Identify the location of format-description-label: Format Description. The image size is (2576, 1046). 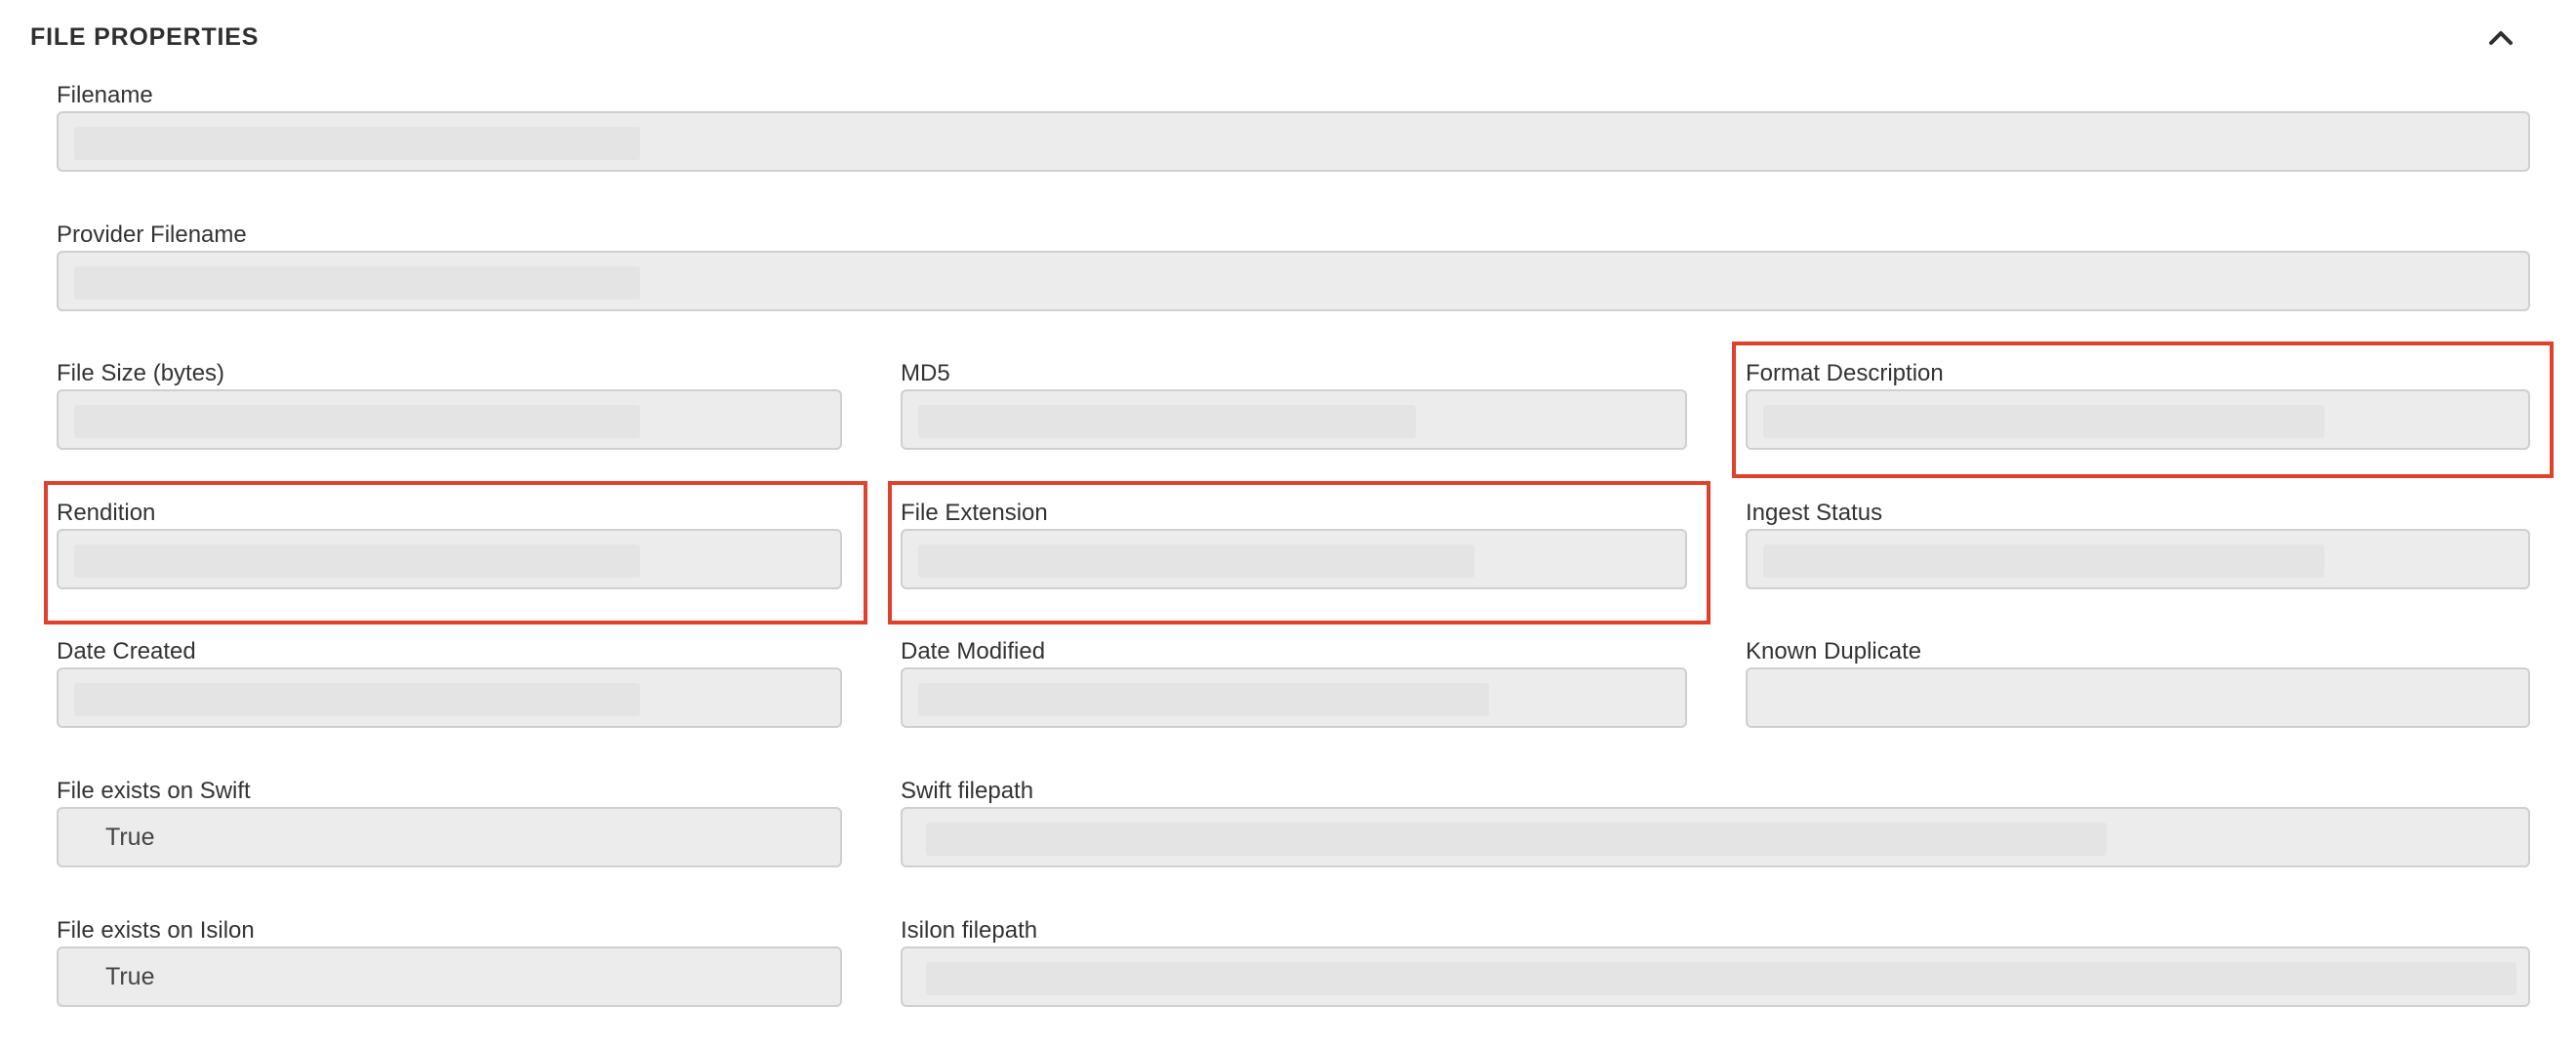
(1845, 373).